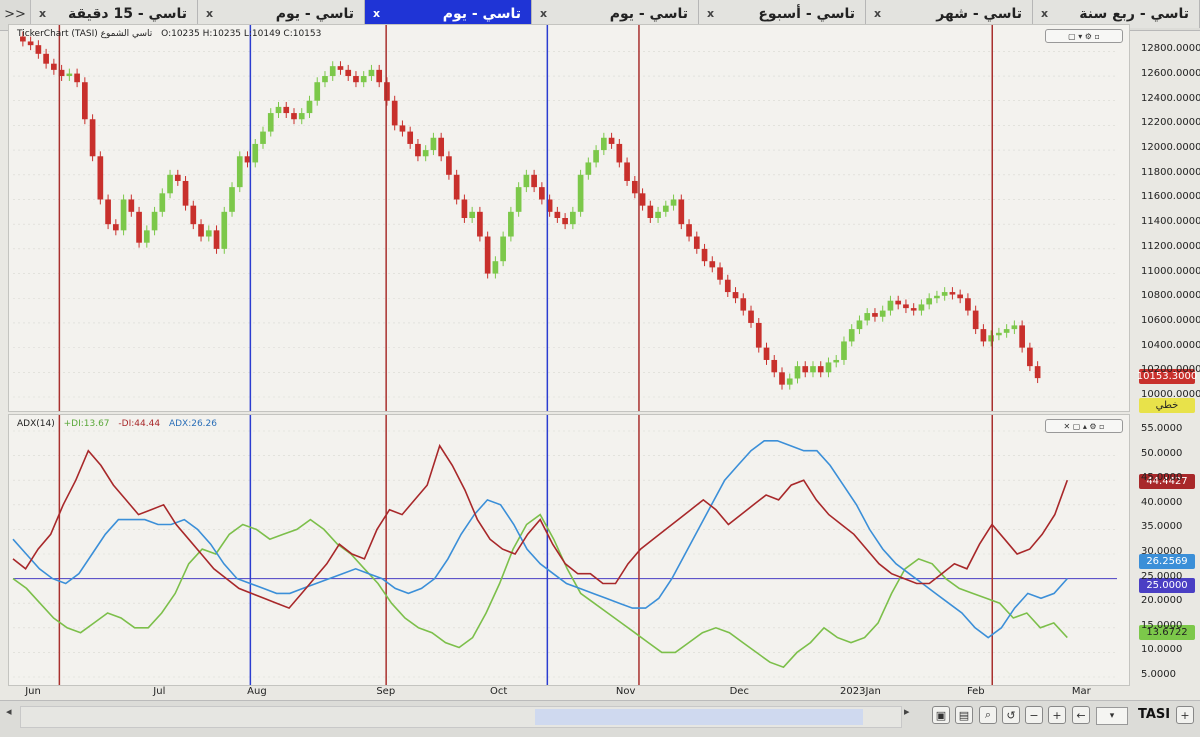  I want to click on plus-di-readout: +DI:13.67, so click(86, 424).